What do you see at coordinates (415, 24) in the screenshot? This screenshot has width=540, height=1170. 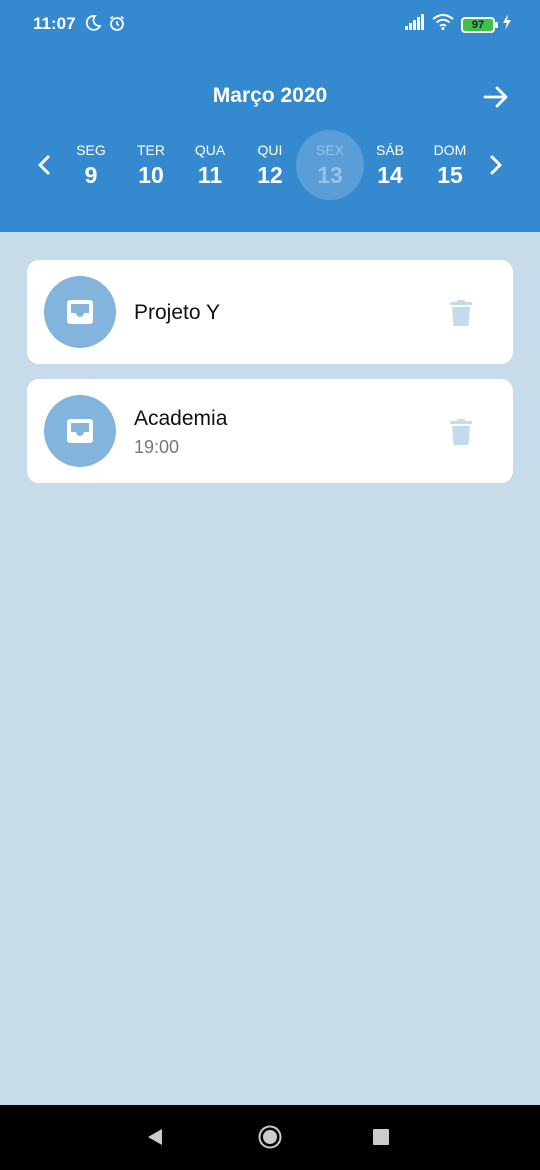 I see `signal-icon` at bounding box center [415, 24].